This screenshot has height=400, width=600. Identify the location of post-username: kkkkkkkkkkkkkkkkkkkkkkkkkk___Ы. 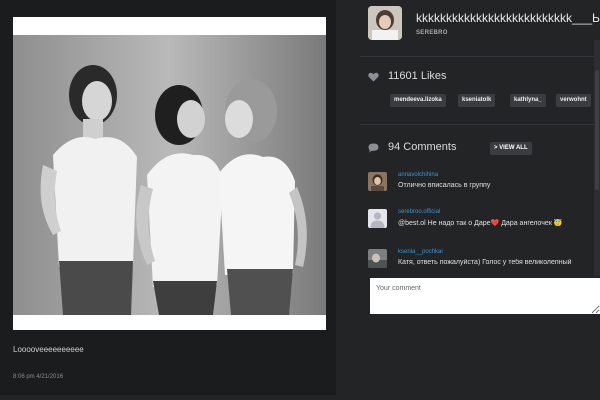
(508, 18).